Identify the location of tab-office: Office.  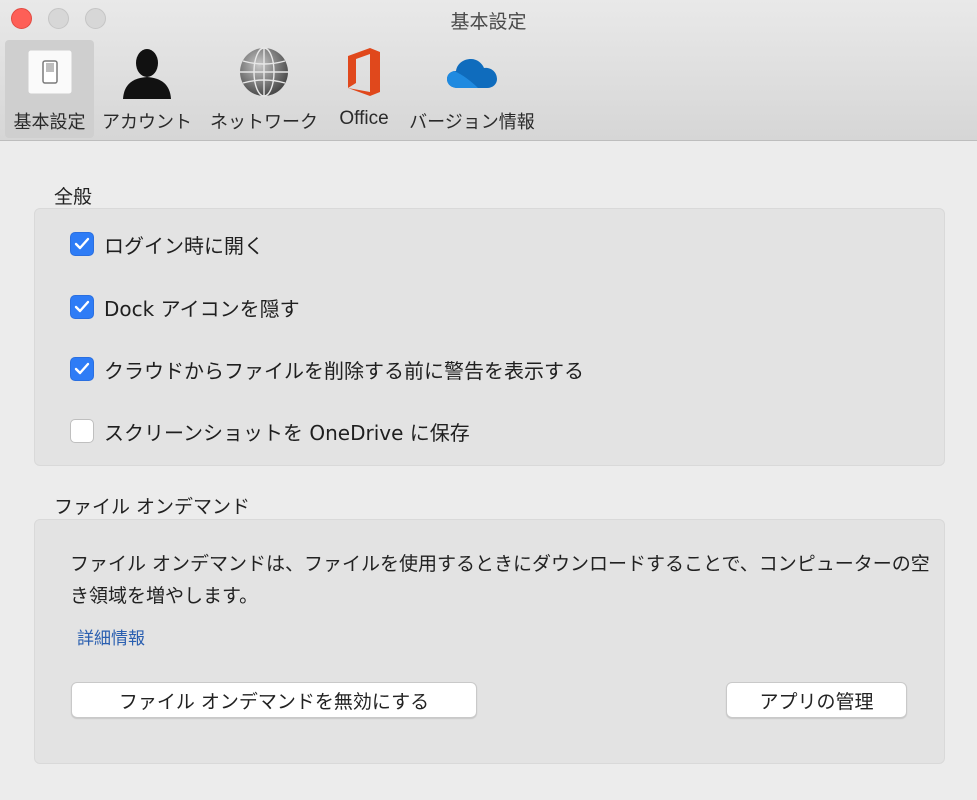
(364, 89).